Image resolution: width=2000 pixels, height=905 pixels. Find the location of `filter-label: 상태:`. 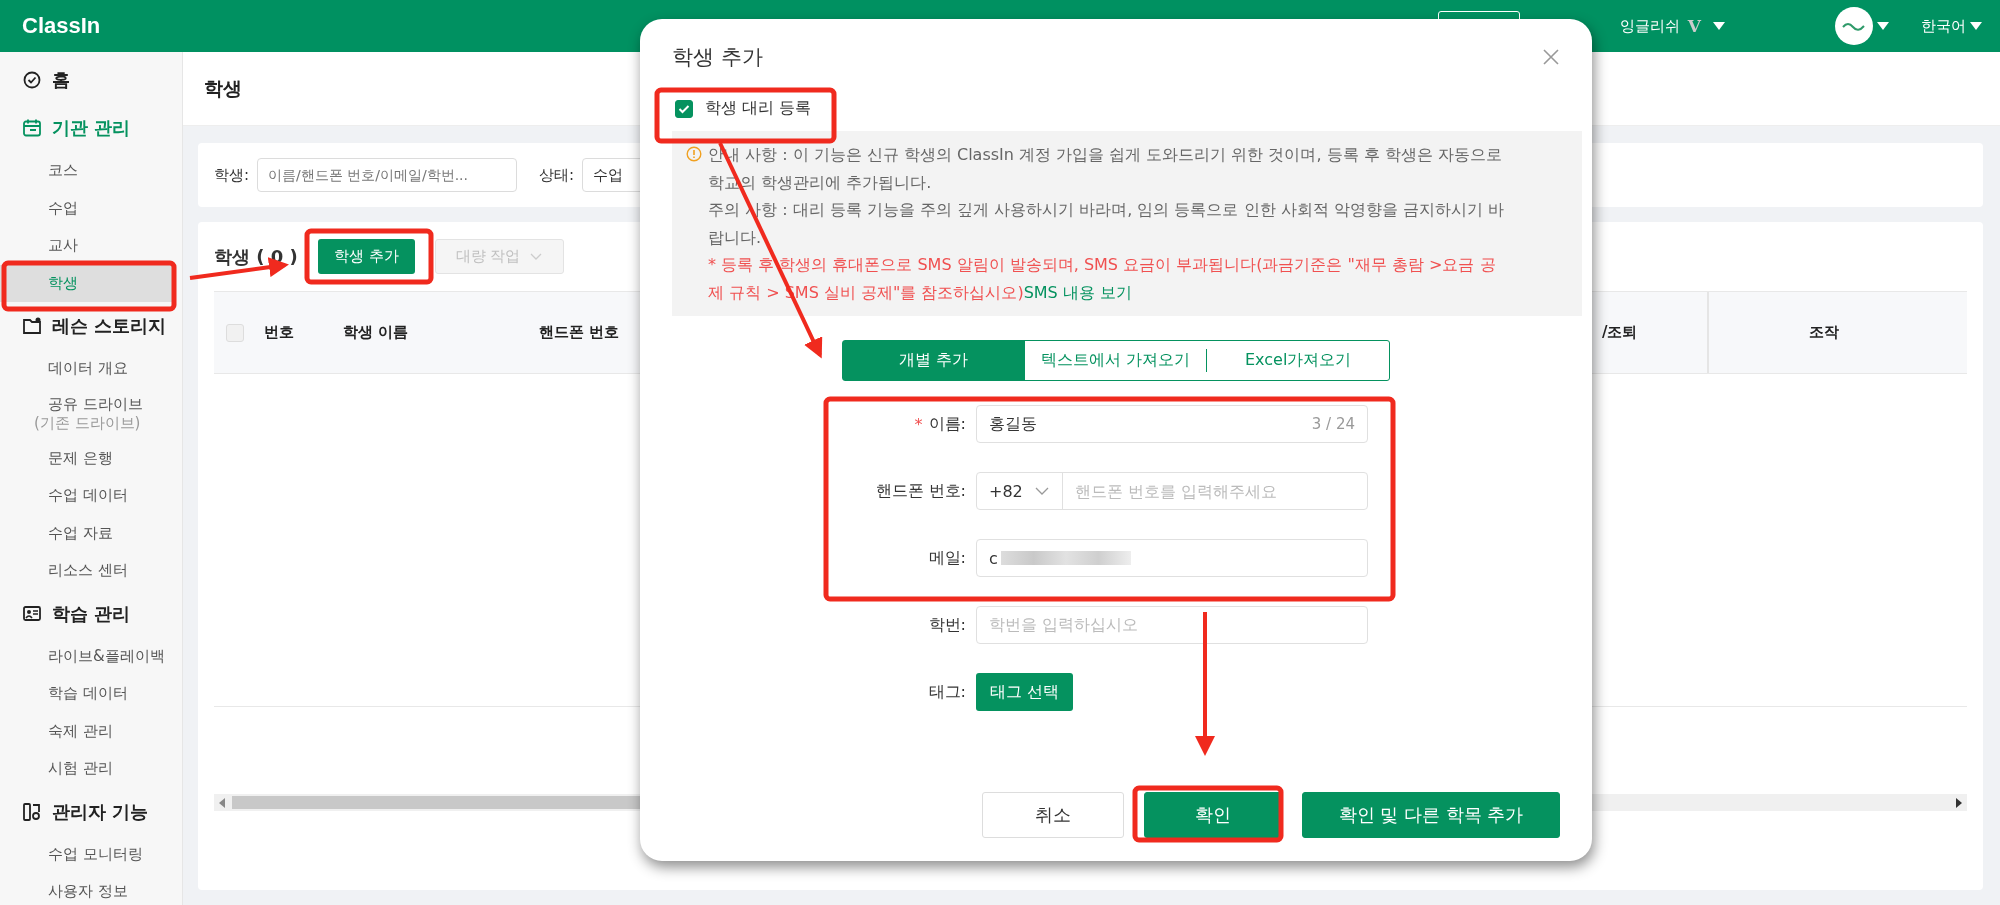

filter-label: 상태: is located at coordinates (557, 175).